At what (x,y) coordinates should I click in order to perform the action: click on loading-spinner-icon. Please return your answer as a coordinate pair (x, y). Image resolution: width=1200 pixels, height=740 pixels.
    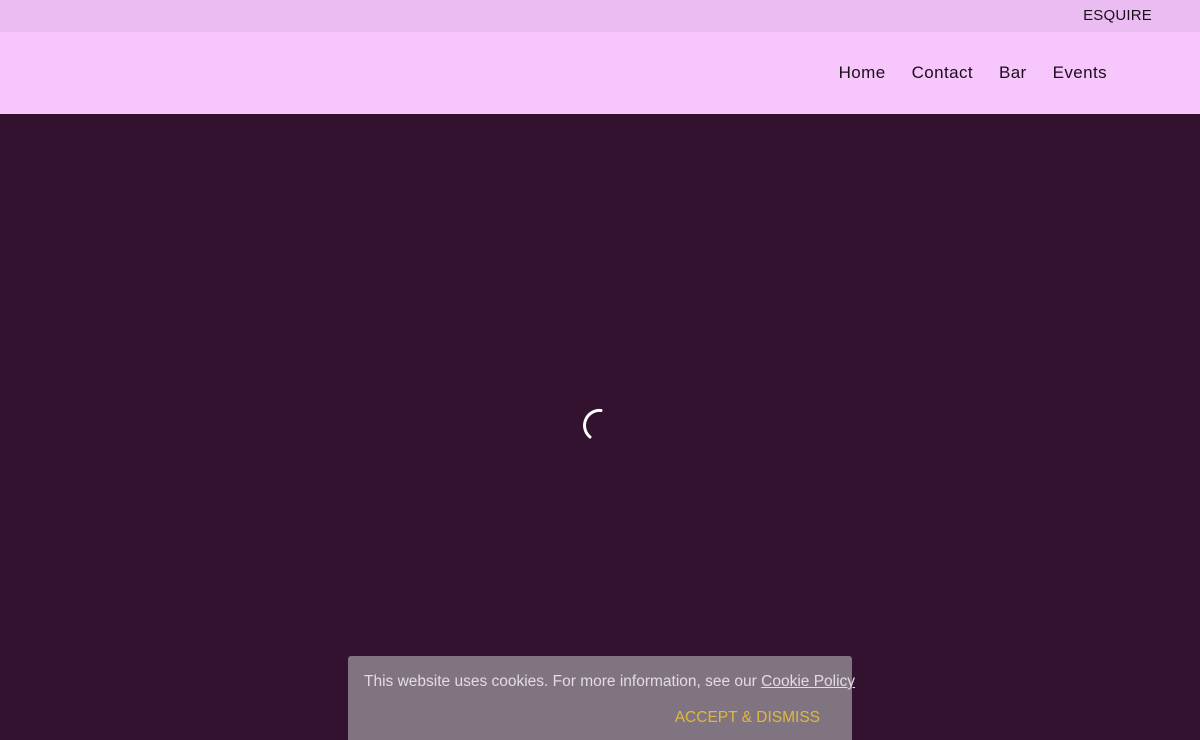
    Looking at the image, I should click on (593, 423).